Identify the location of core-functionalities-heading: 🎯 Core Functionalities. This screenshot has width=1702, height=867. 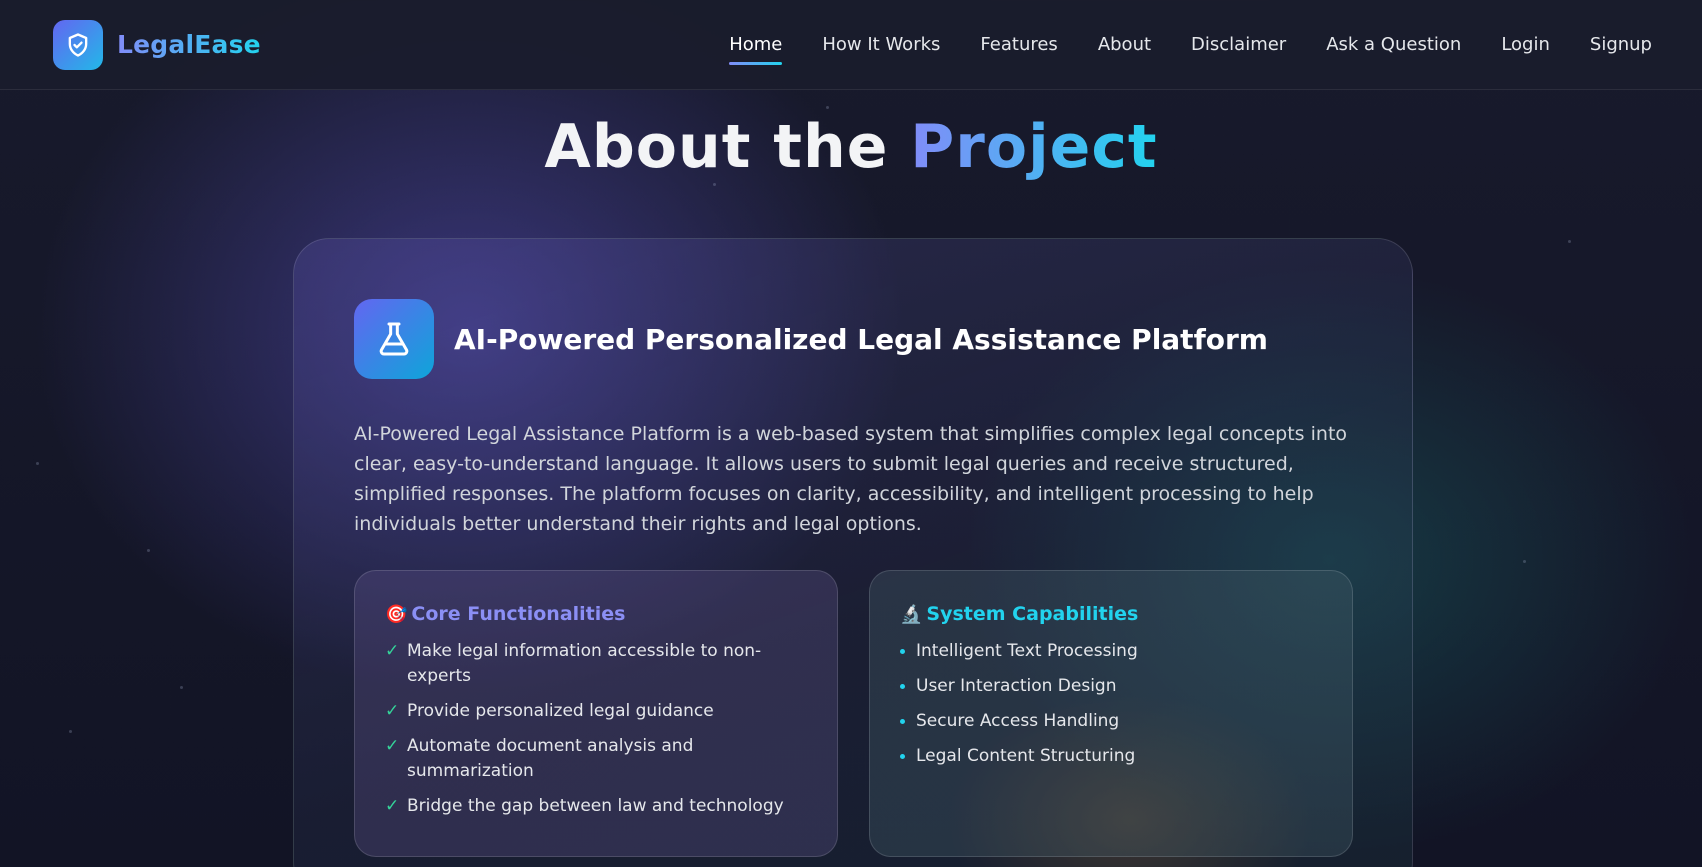
(596, 614).